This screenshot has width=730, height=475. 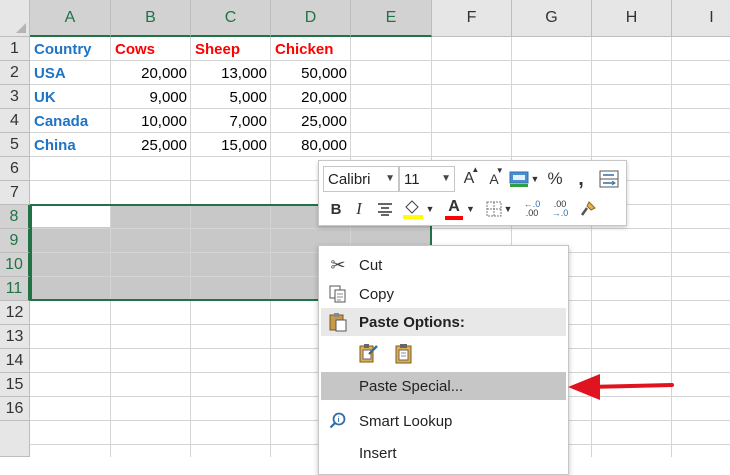 I want to click on font-size-combo: 11 ▼, so click(x=427, y=179).